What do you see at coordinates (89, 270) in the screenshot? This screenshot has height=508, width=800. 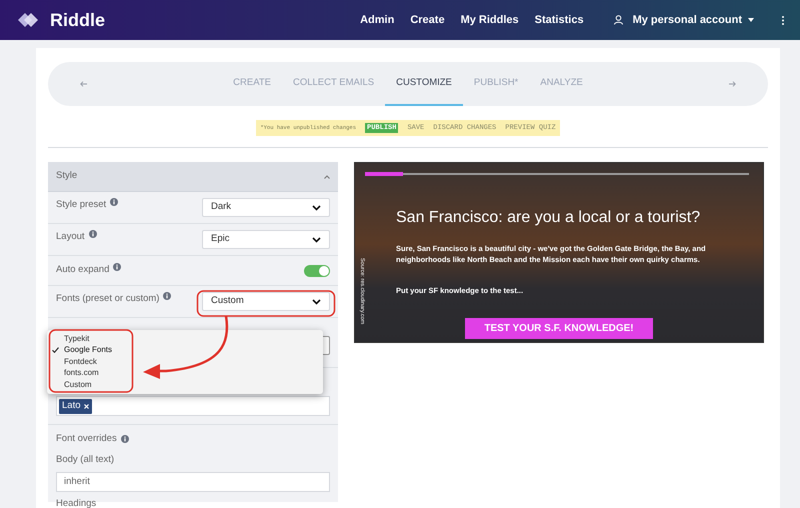 I see `field-label: Auto expand` at bounding box center [89, 270].